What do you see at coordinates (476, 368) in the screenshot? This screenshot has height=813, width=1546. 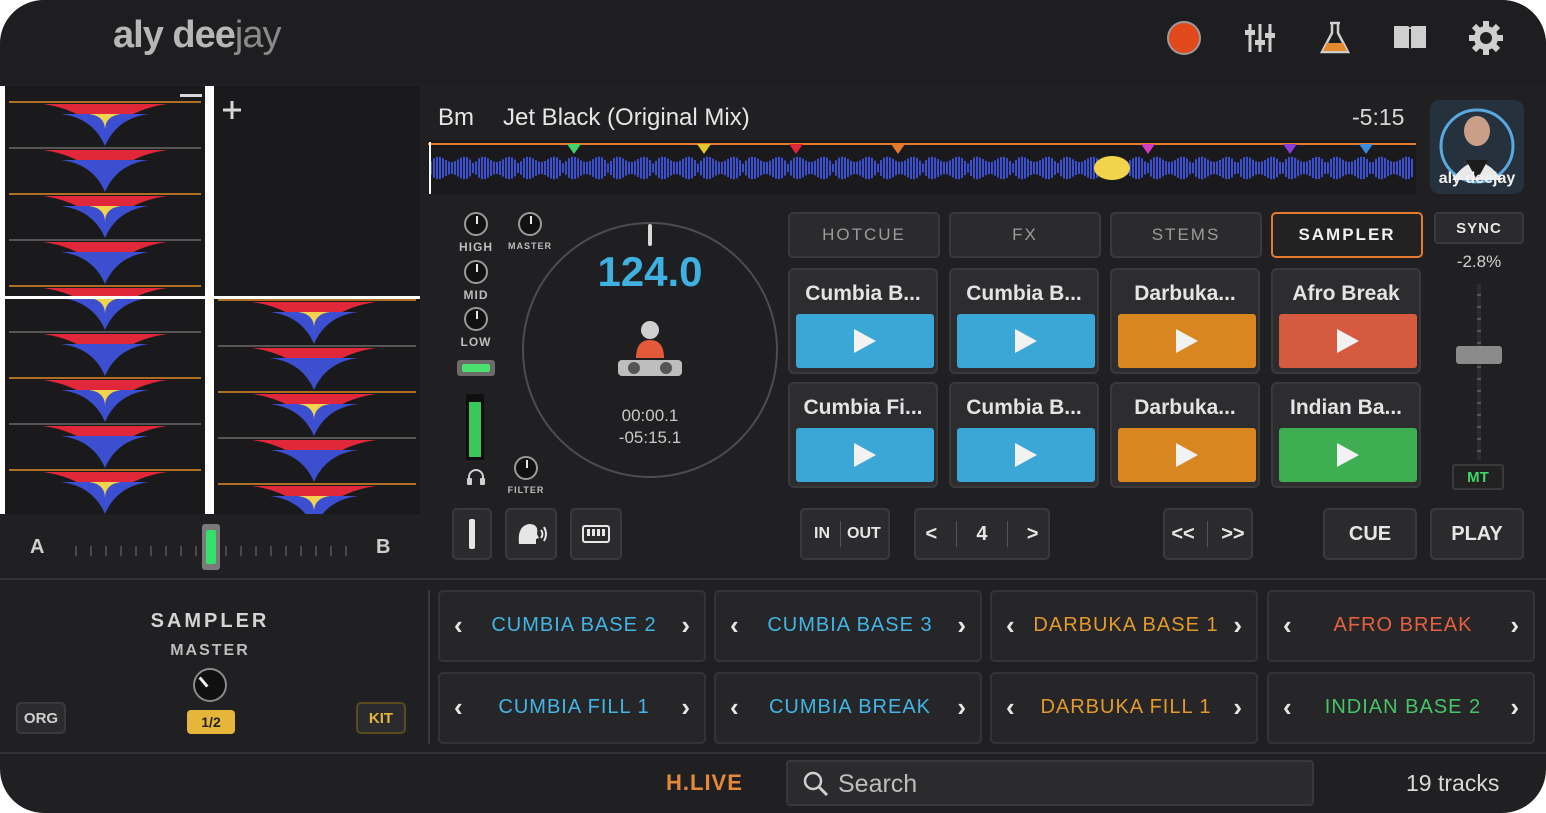 I see `volume-fader-handle` at bounding box center [476, 368].